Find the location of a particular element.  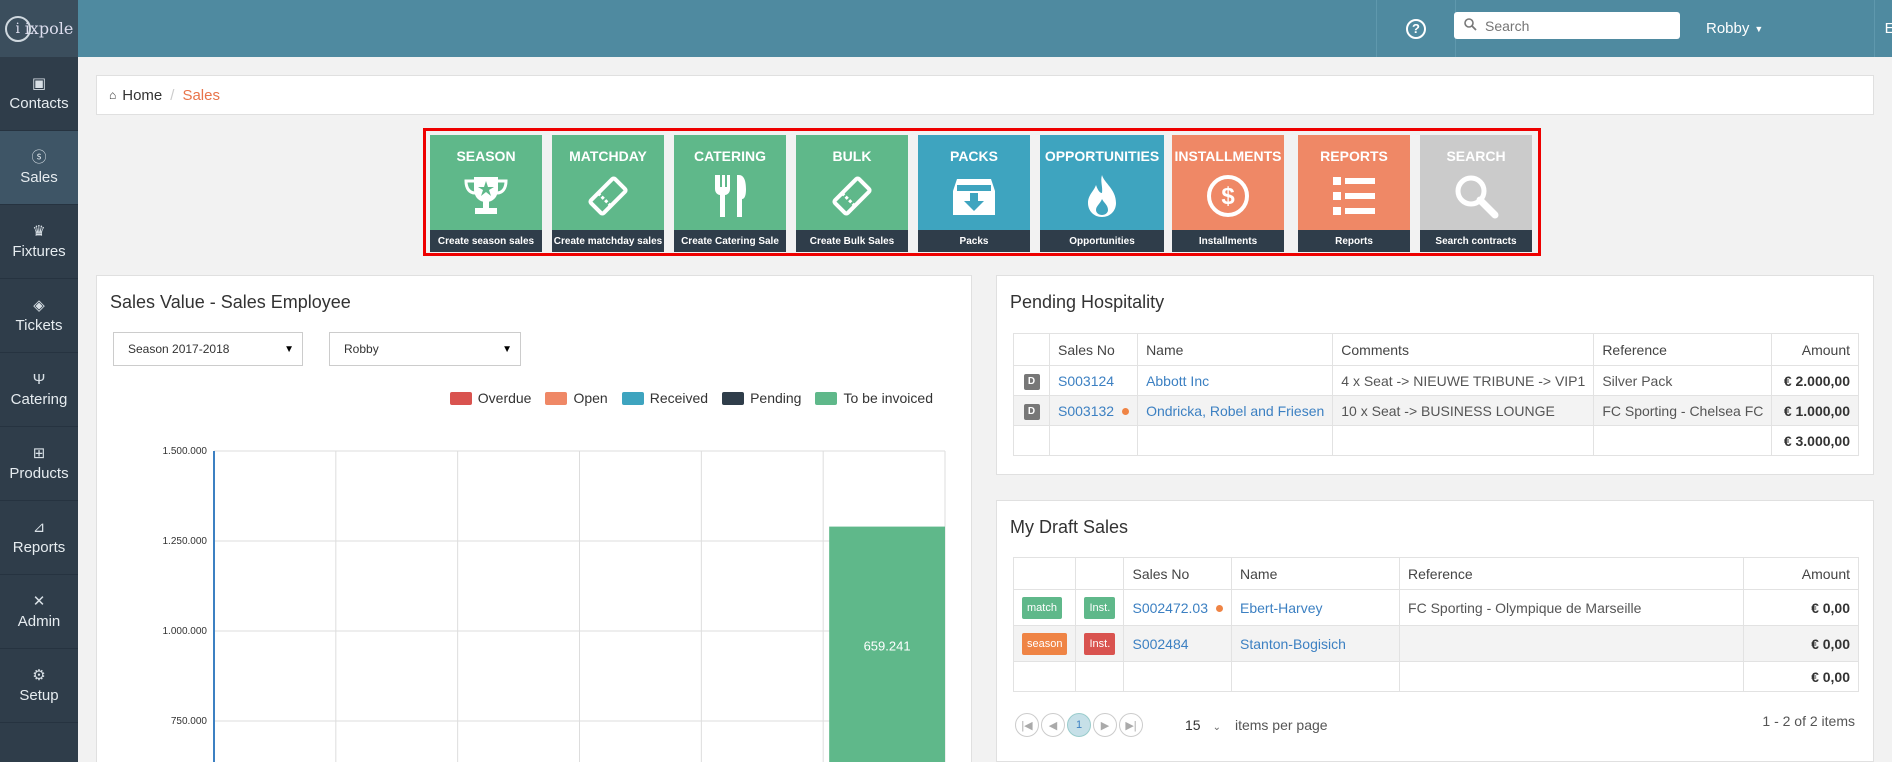

page-button: 1 is located at coordinates (1079, 725).